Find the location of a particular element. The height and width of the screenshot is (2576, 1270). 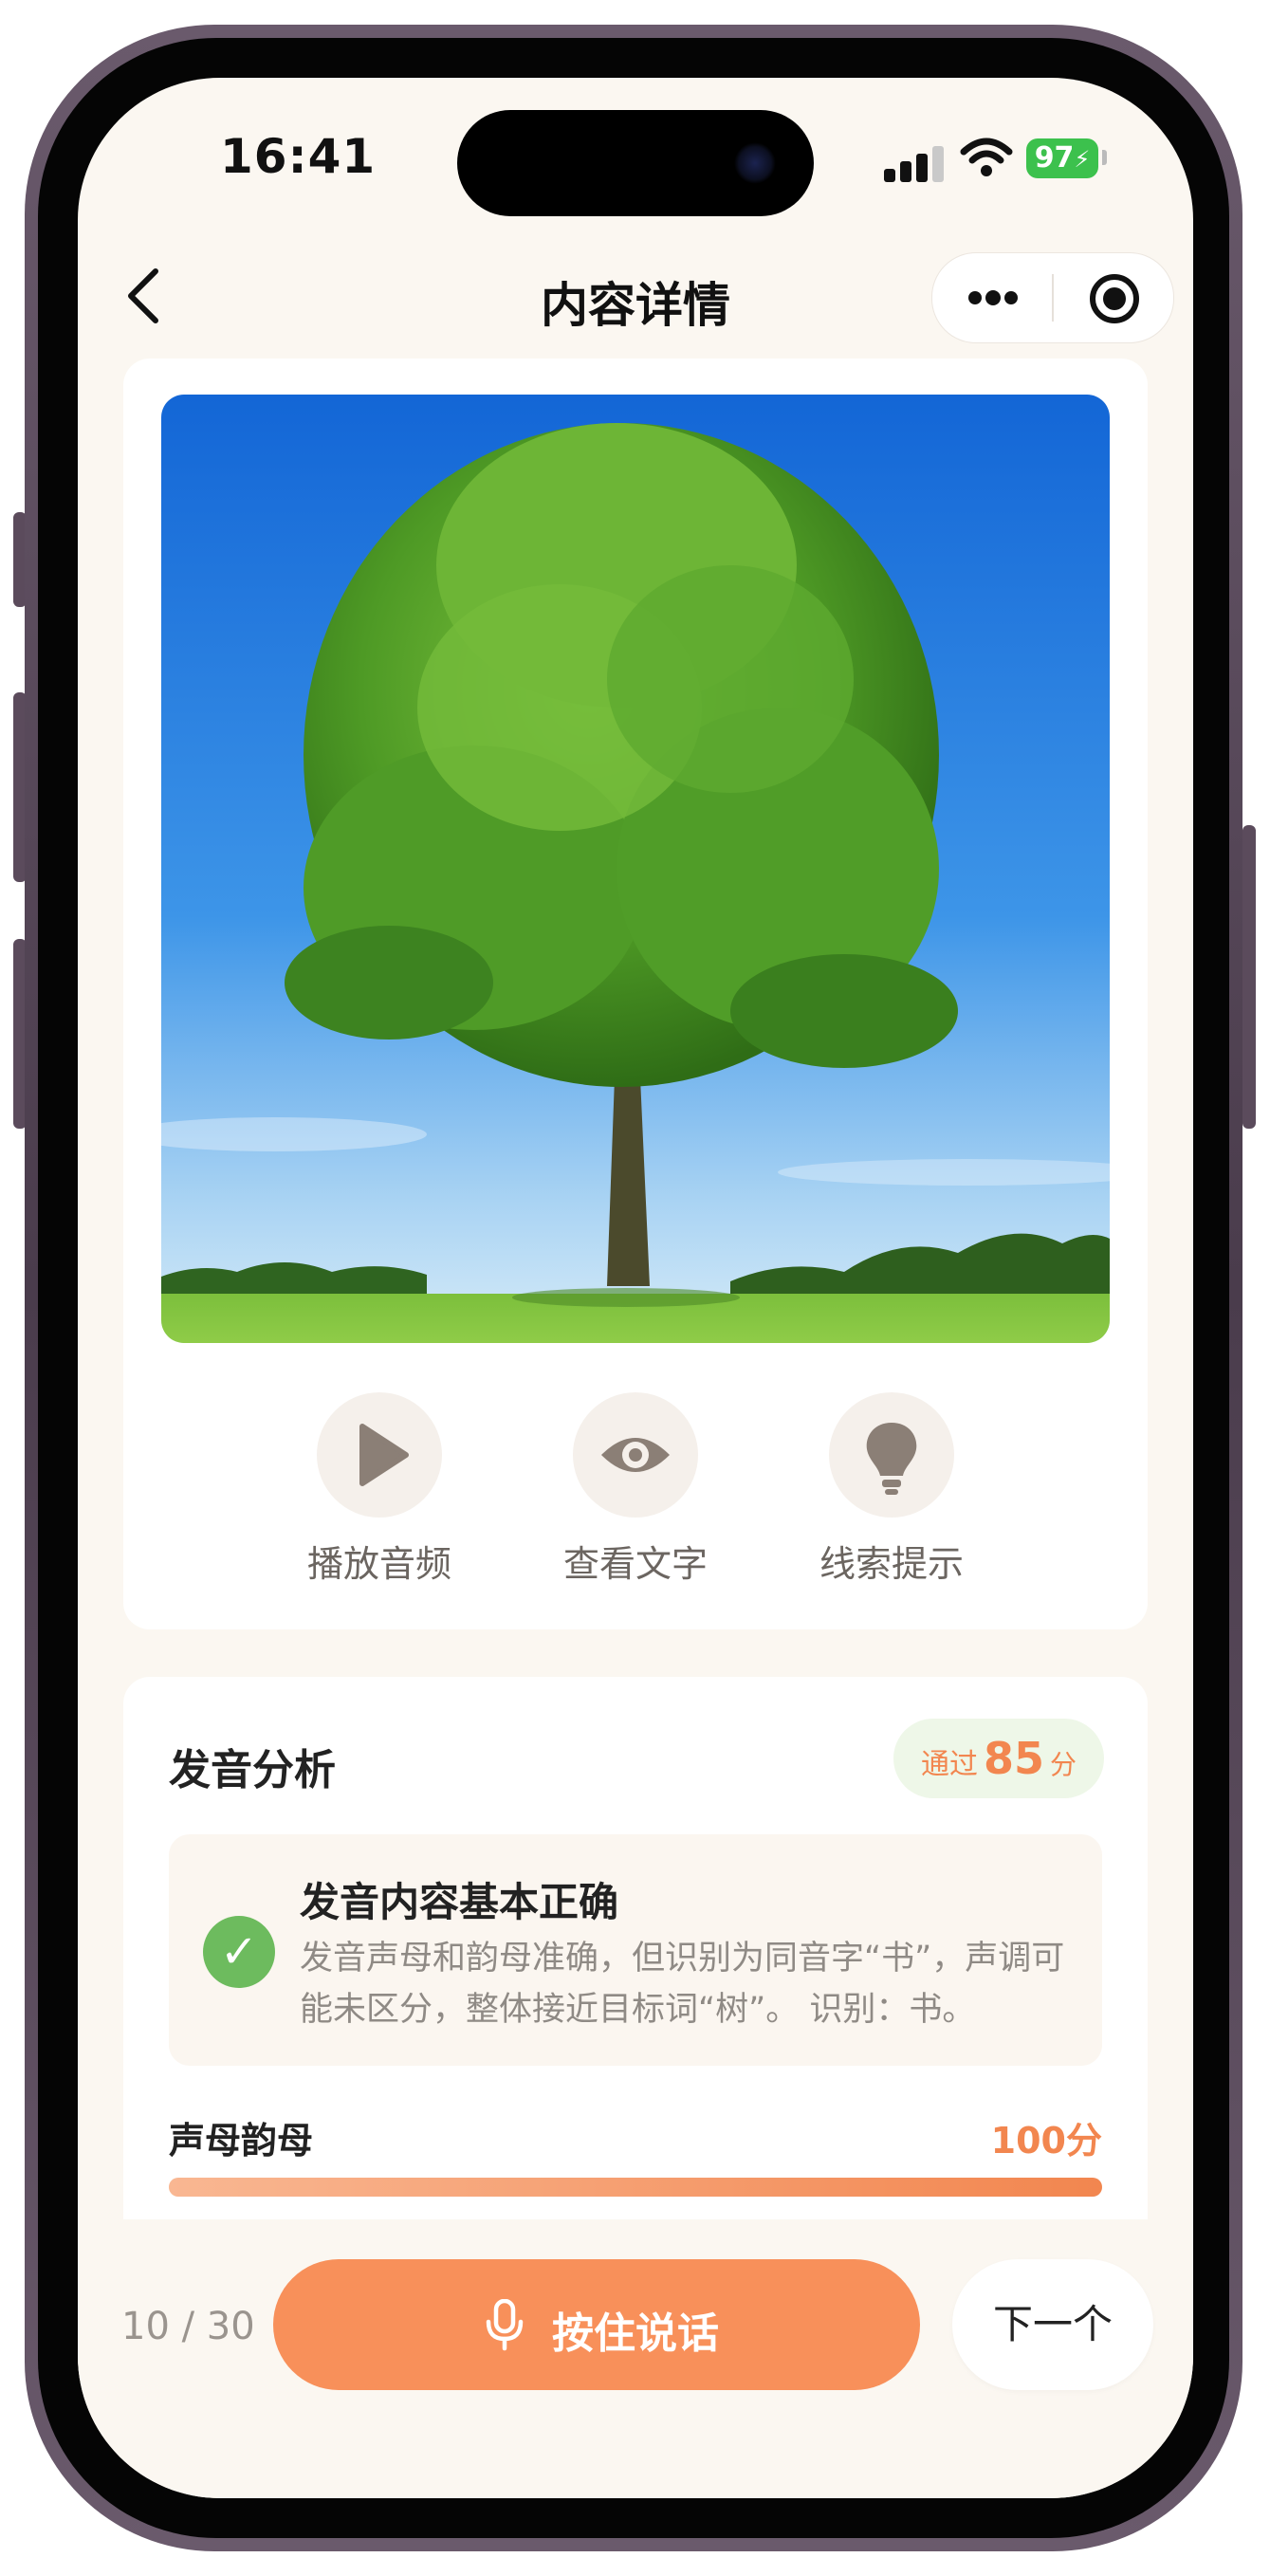

metric-name: 声母韵母 is located at coordinates (241, 2141).